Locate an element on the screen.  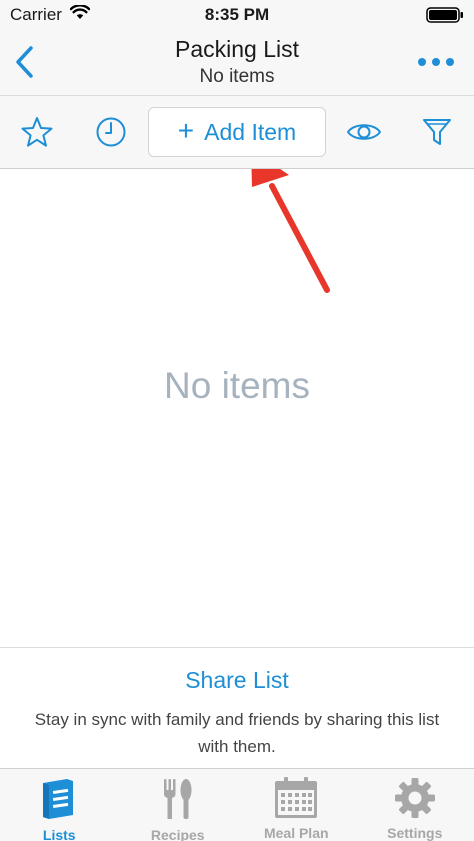
favorites-button is located at coordinates (37, 132).